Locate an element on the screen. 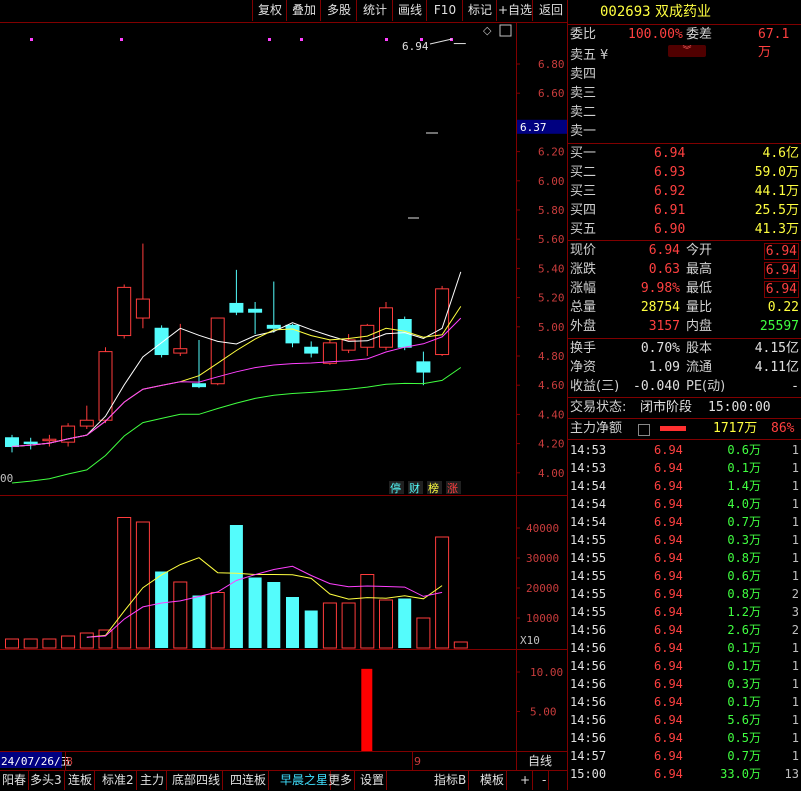 The image size is (801, 791). self-line-label: 自线 is located at coordinates (540, 761).